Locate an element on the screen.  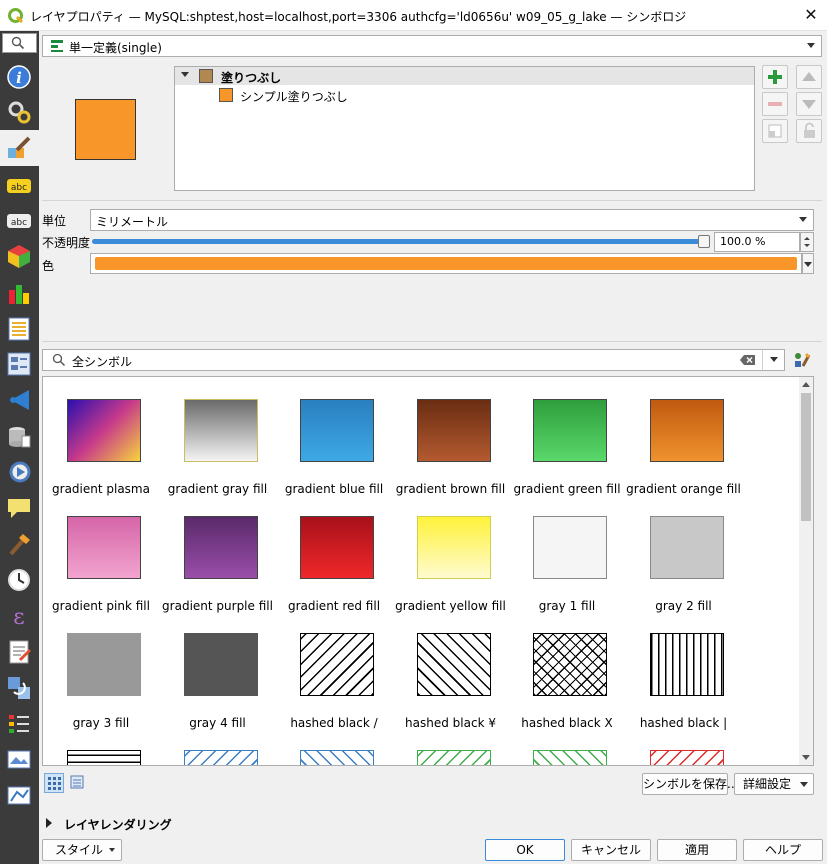
scroll-up-arrow-icon is located at coordinates (806, 384).